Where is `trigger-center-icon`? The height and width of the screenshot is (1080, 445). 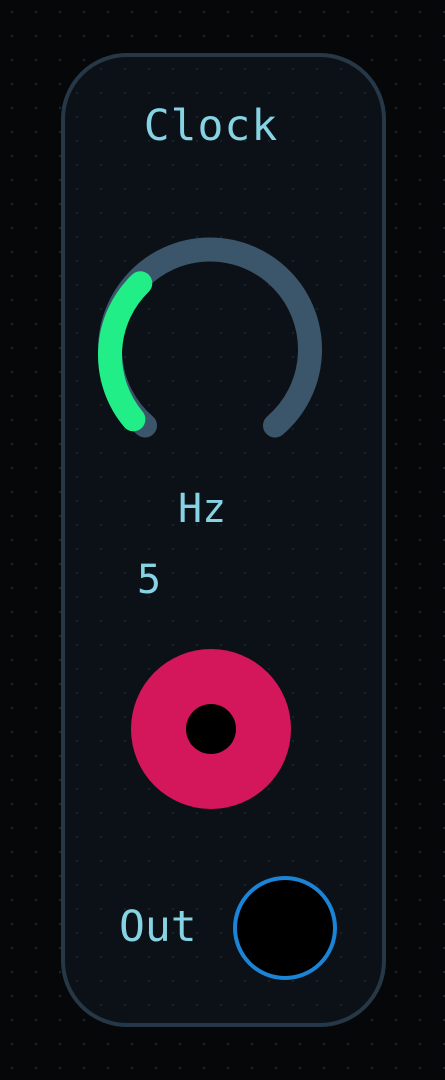
trigger-center-icon is located at coordinates (211, 729).